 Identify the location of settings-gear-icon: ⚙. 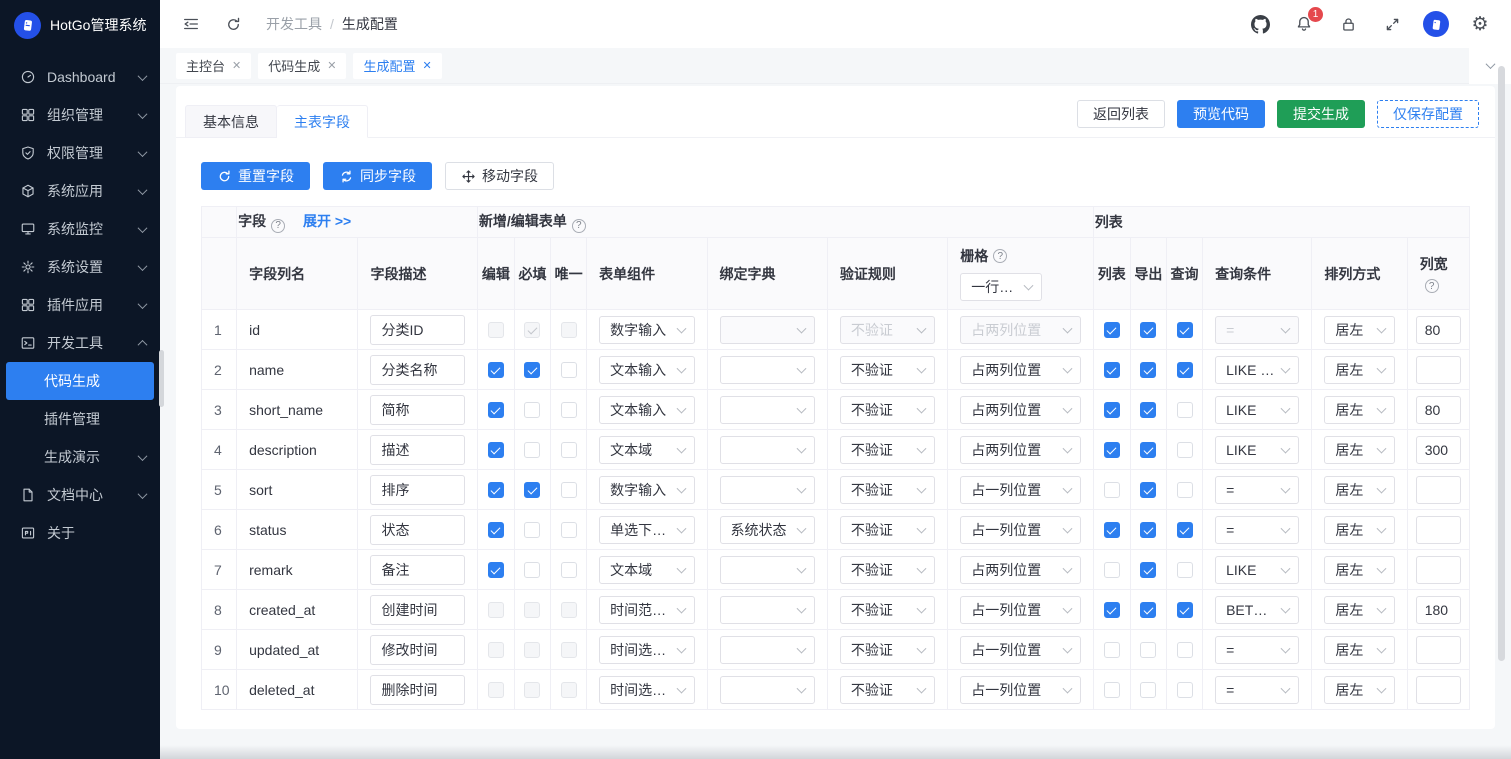
(1480, 24).